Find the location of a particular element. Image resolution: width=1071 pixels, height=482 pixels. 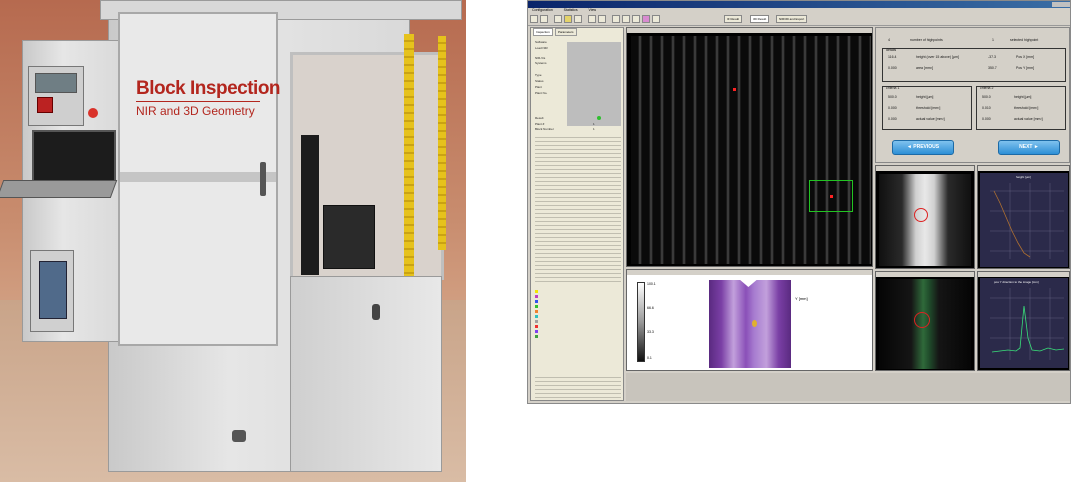

zoom-out-icon is located at coordinates (626, 19).